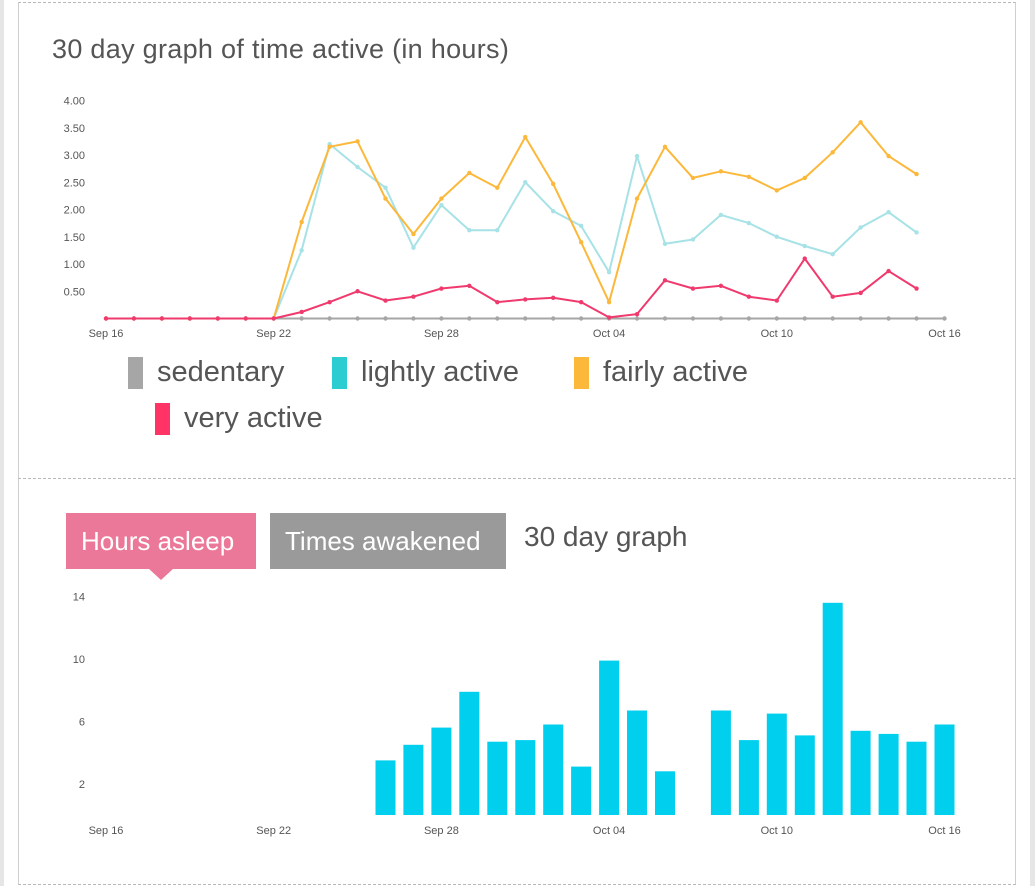  I want to click on y-tick-label: 2.50, so click(74, 183).